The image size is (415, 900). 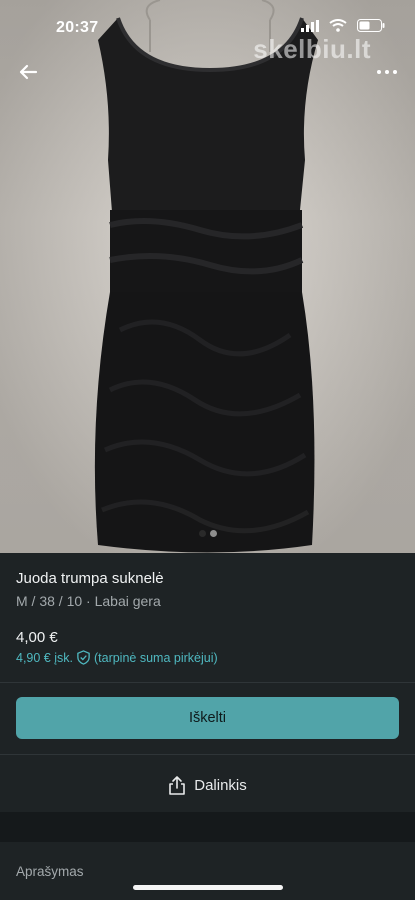 What do you see at coordinates (177, 785) in the screenshot?
I see `share-icon` at bounding box center [177, 785].